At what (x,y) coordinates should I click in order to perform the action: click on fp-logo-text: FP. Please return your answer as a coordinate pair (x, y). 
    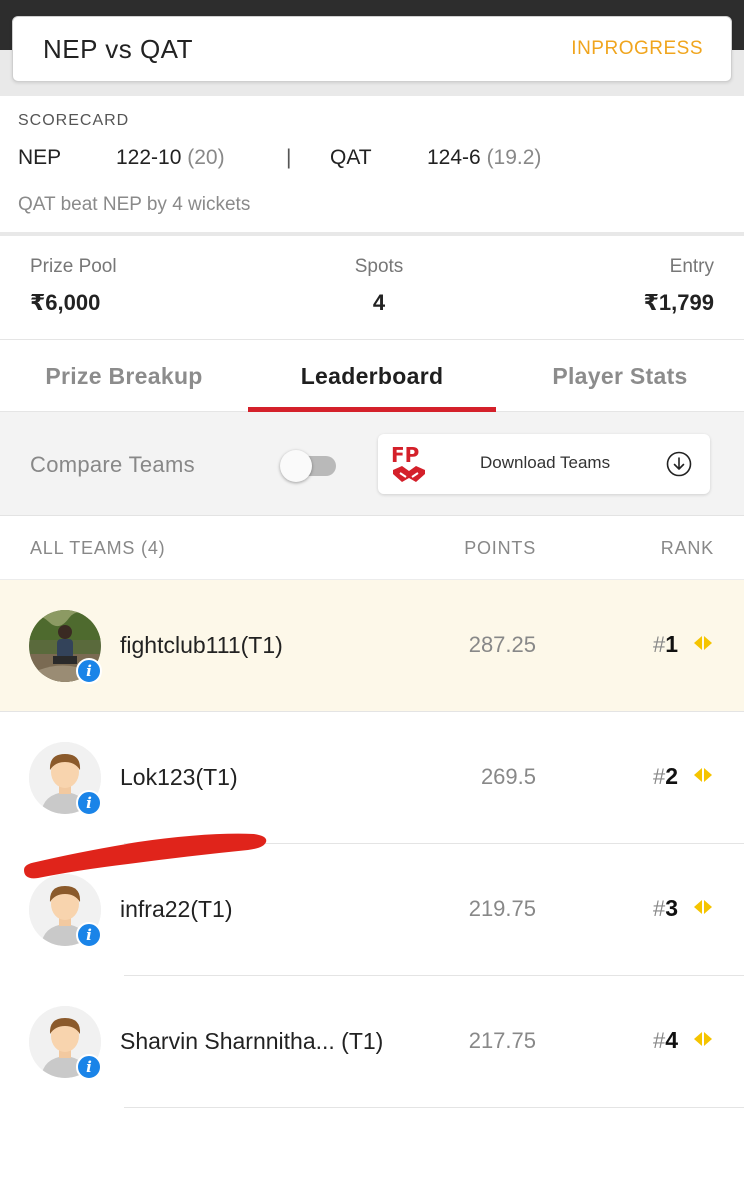
    Looking at the image, I should click on (405, 455).